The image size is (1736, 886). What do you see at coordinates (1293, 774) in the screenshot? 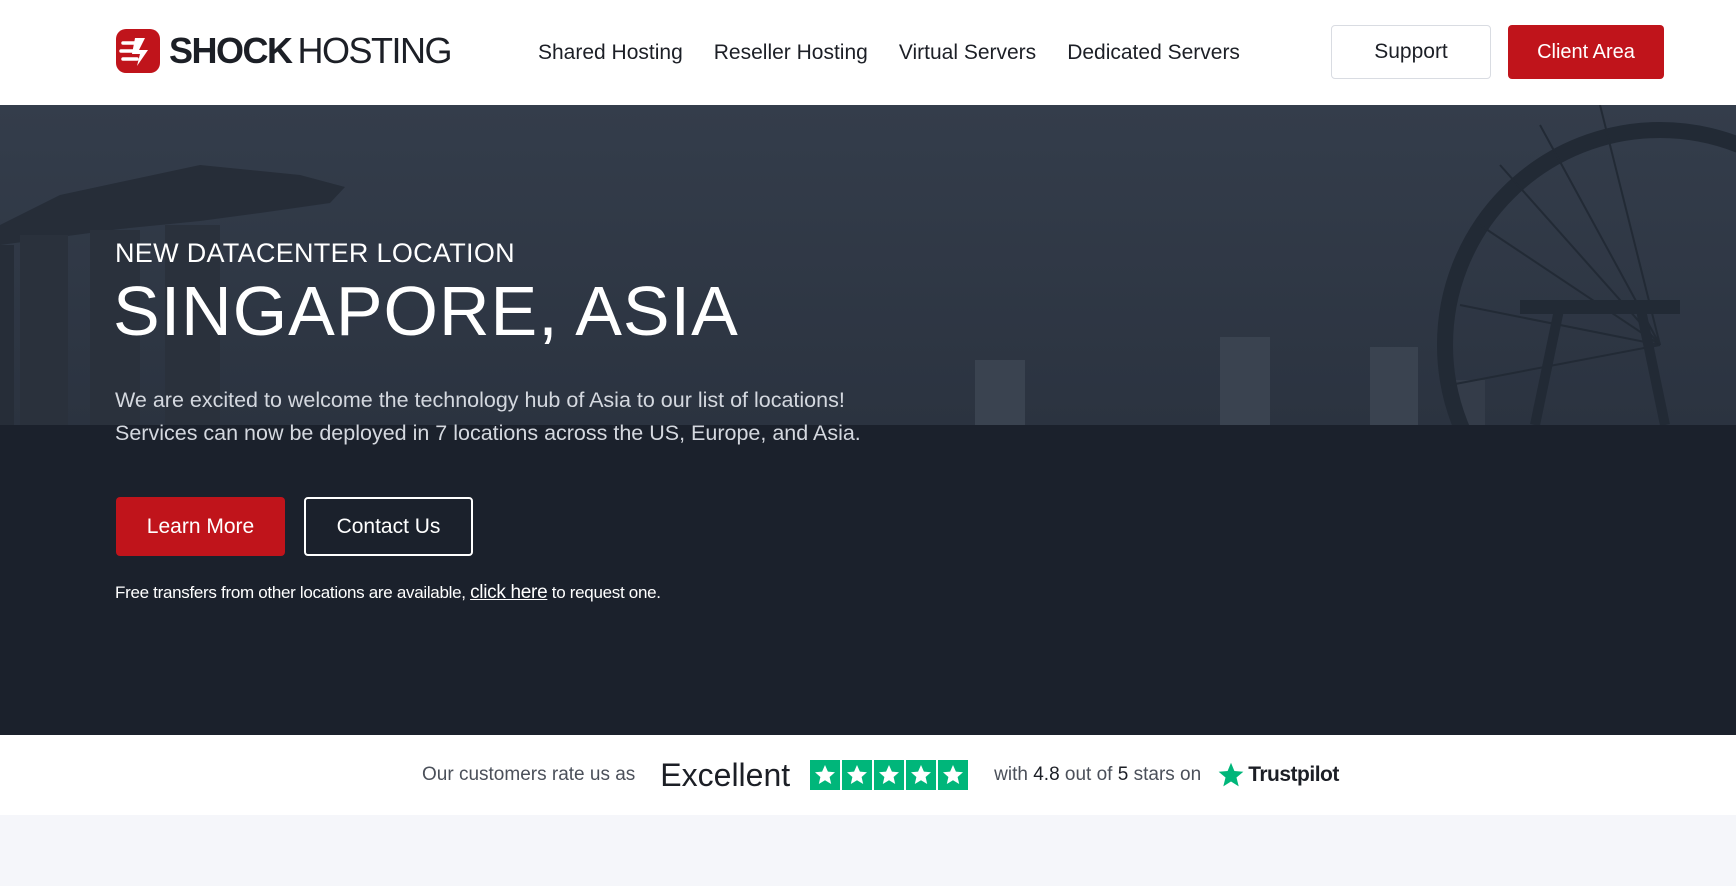
I see `trustpilot-wordmark: Trustpilot` at bounding box center [1293, 774].